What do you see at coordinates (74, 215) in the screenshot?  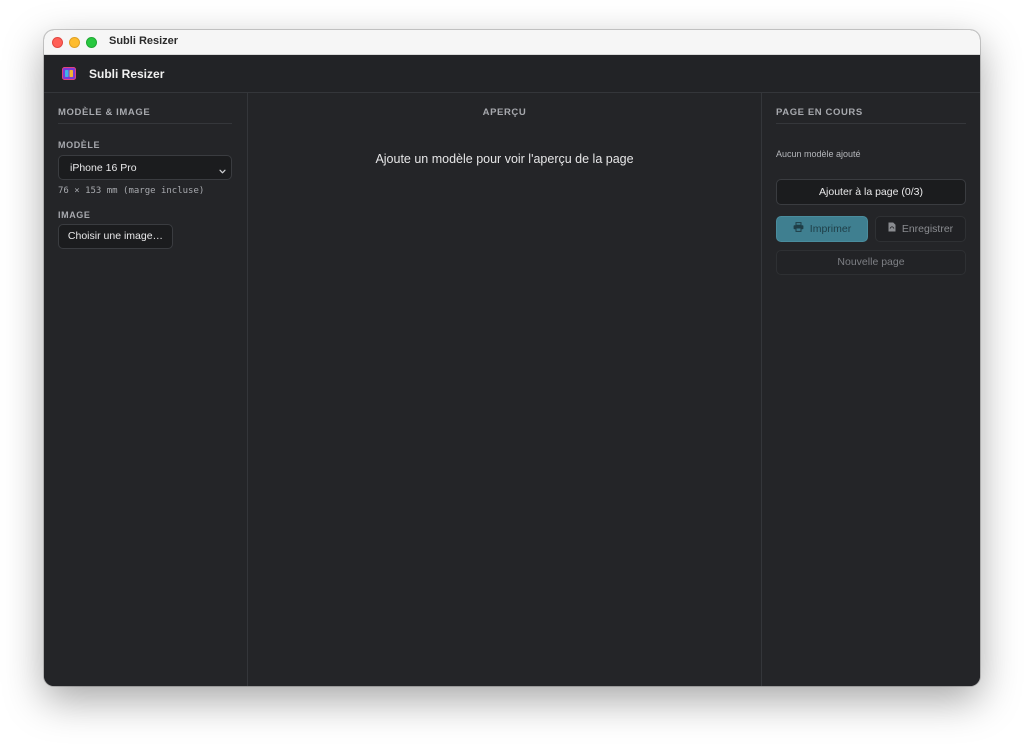 I see `image-label: IMAGE` at bounding box center [74, 215].